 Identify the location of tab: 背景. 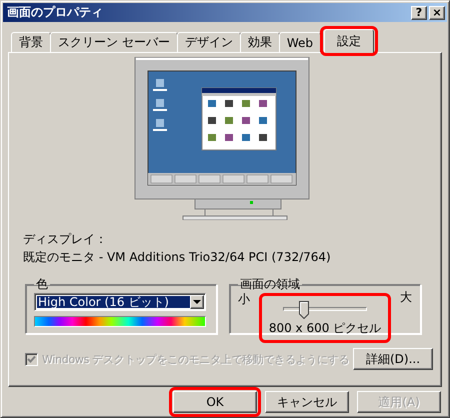
(31, 42).